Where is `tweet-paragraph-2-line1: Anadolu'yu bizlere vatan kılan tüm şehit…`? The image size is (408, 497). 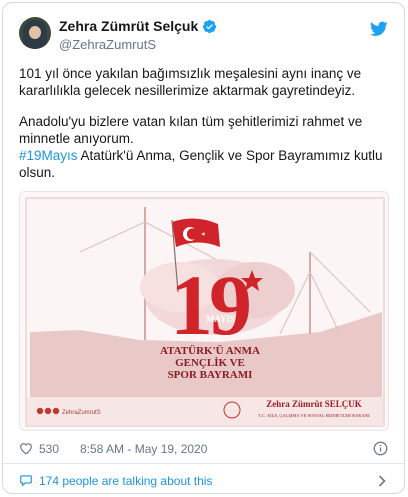
tweet-paragraph-2-line1: Anadolu'yu bizlere vatan kılan tüm şehit… is located at coordinates (191, 130).